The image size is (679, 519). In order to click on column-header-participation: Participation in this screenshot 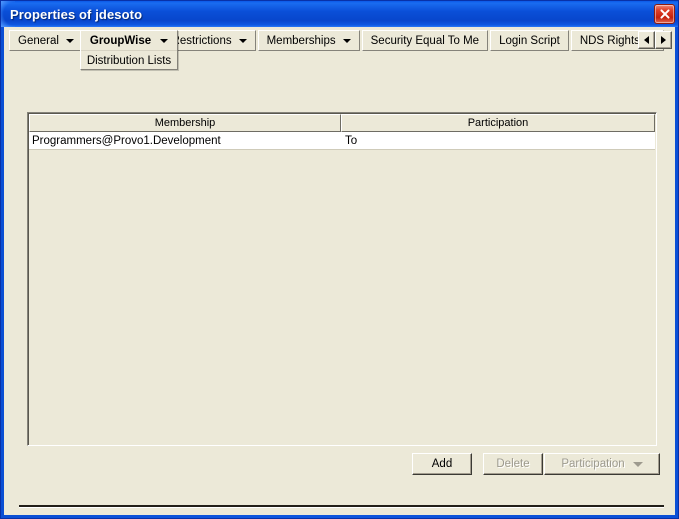, I will do `click(498, 123)`.